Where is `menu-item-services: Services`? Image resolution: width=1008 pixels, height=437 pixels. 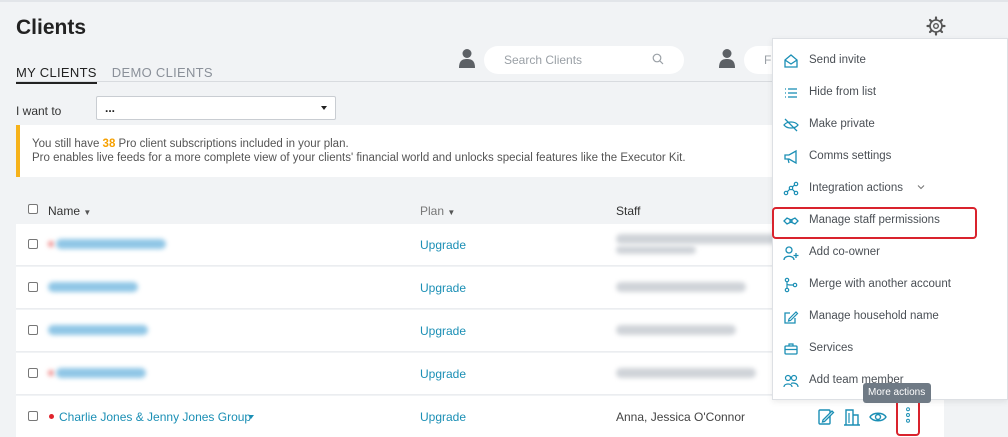 menu-item-services: Services is located at coordinates (890, 349).